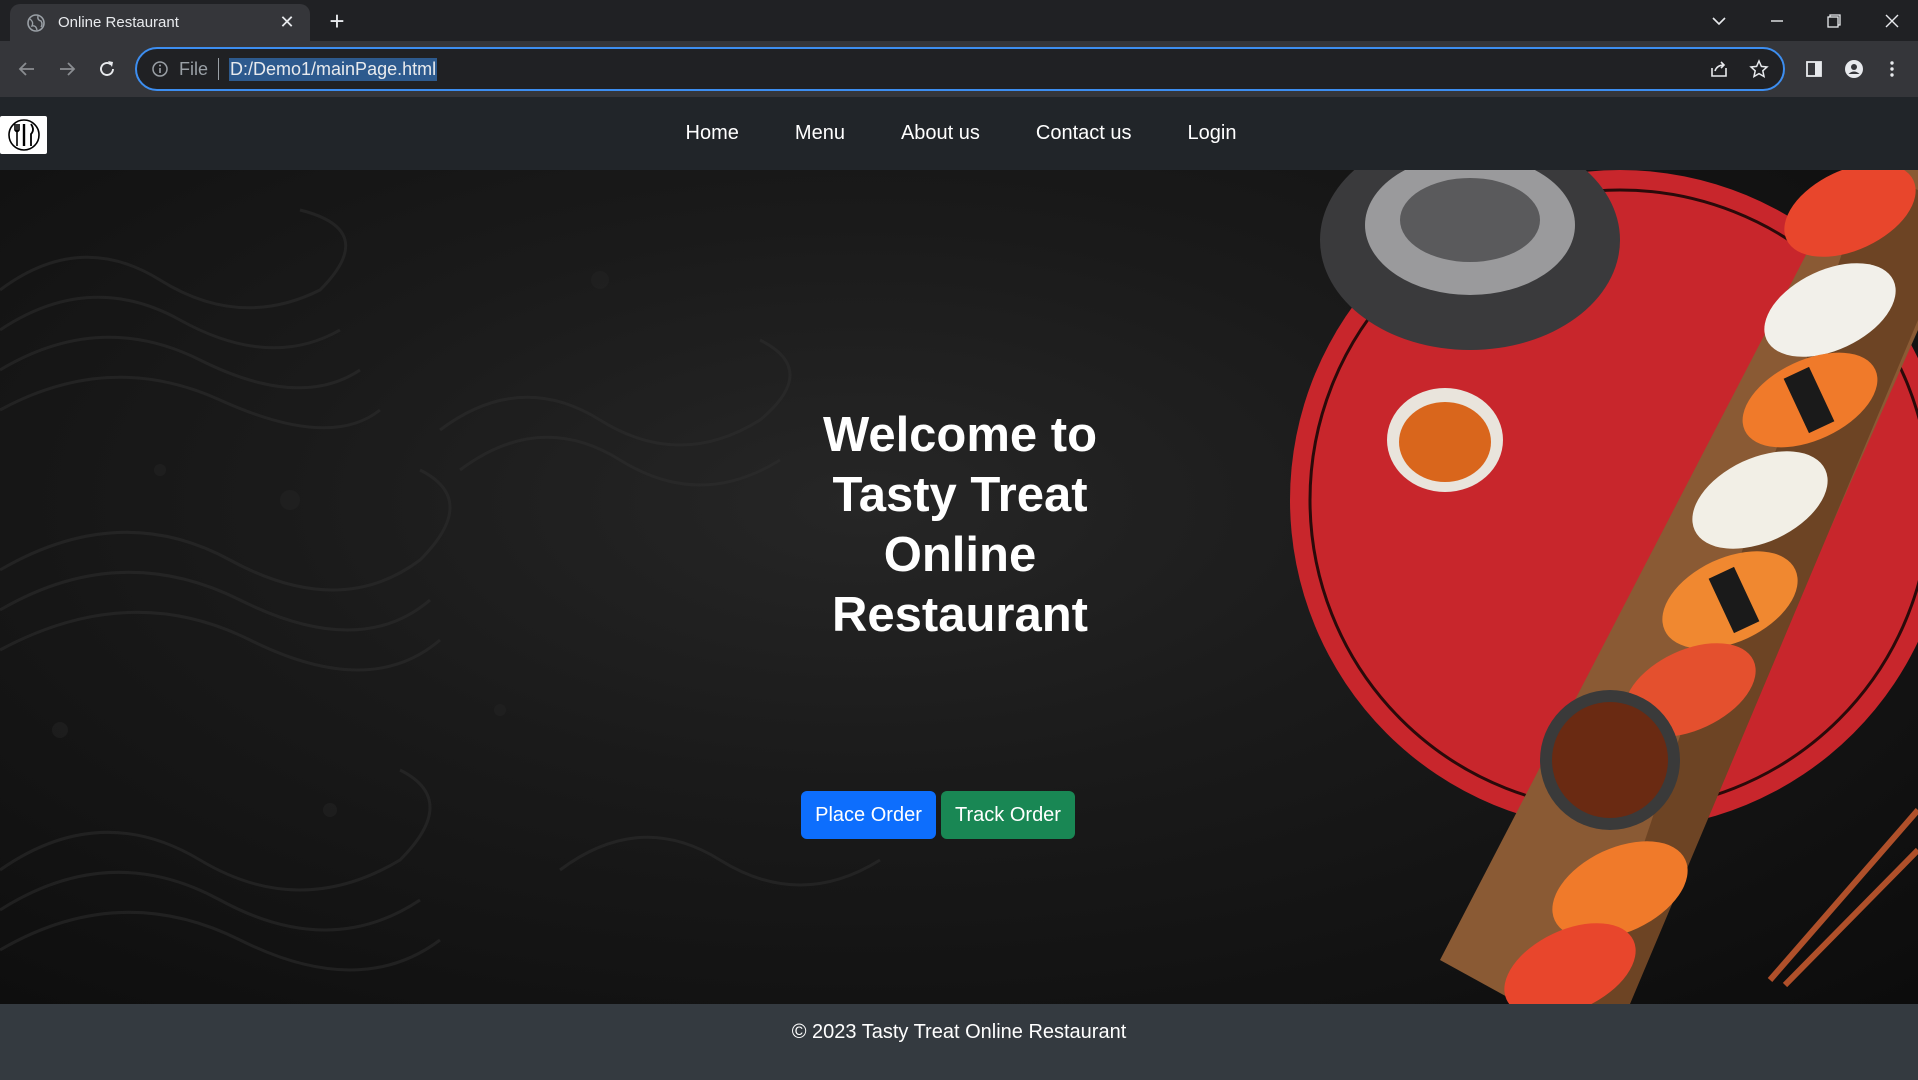  I want to click on globe-icon, so click(36, 22).